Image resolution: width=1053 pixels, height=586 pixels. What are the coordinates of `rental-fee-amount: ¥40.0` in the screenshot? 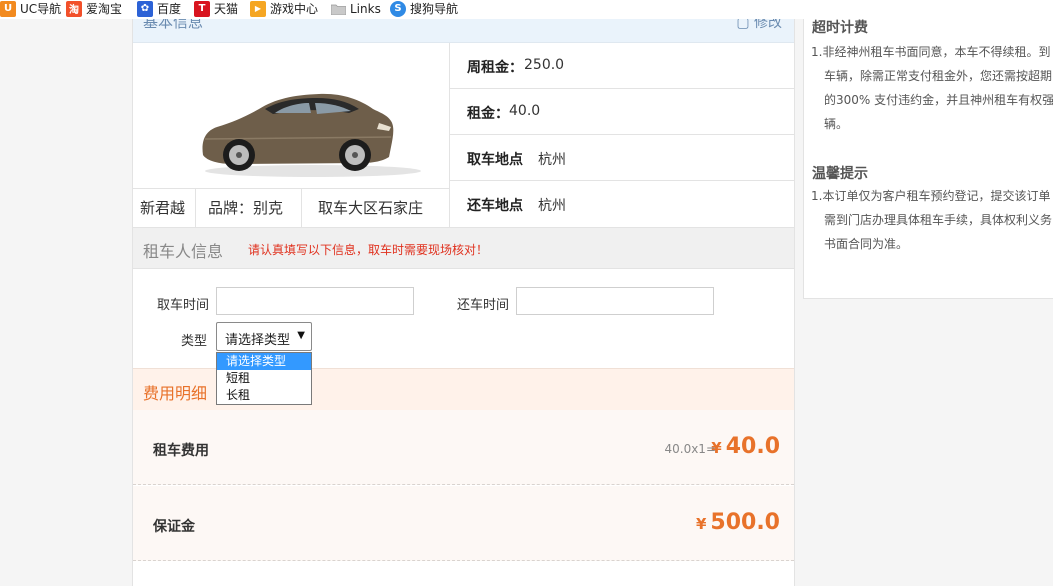 It's located at (745, 446).